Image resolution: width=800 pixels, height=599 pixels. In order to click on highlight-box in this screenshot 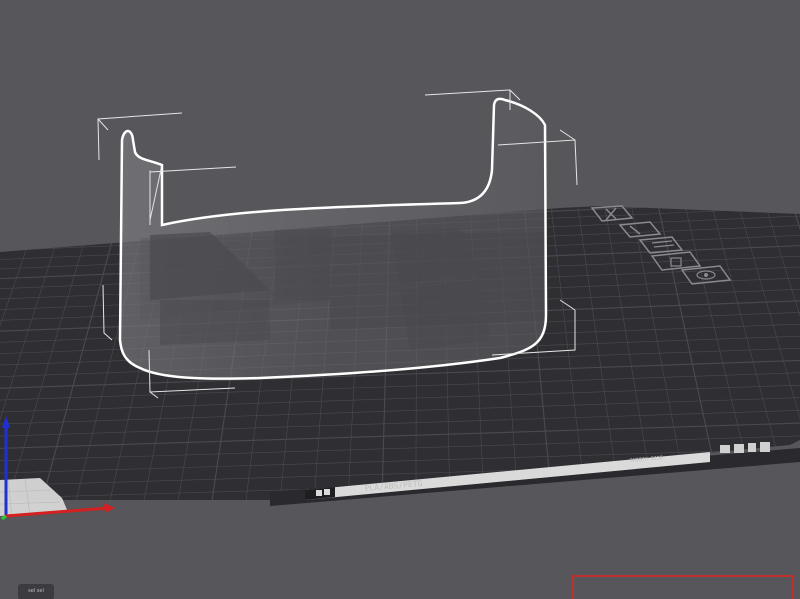, I will do `click(683, 587)`.